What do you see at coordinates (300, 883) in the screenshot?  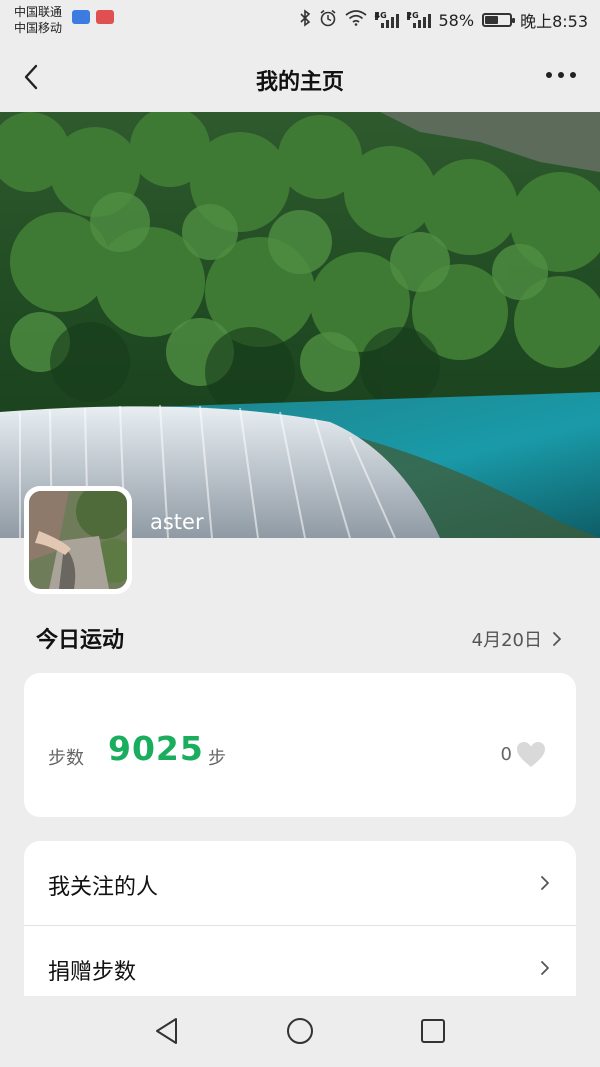 I see `menu-item-following: 我关注的人` at bounding box center [300, 883].